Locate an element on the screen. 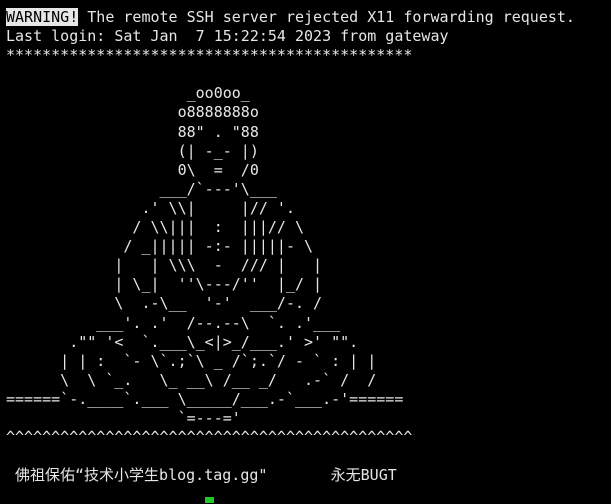 The image size is (611, 504). warning-tag: WARNING! is located at coordinates (42, 17).